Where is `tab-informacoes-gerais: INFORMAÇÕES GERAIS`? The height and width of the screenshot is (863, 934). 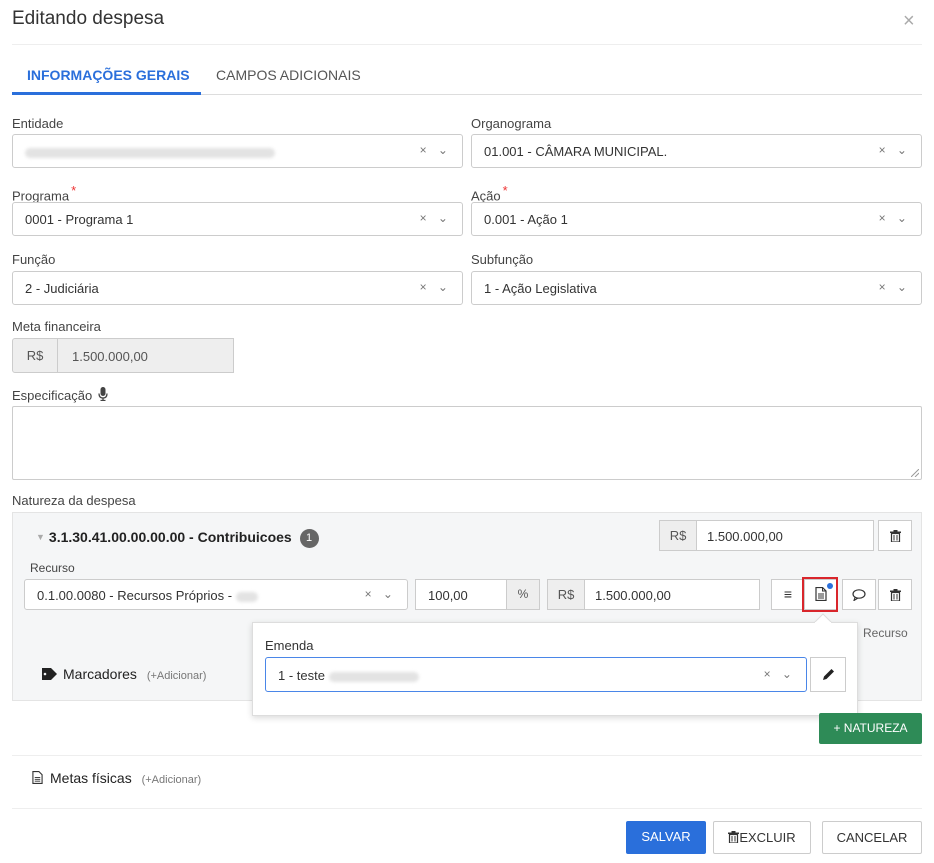
tab-informacoes-gerais: INFORMAÇÕES GERAIS is located at coordinates (108, 75).